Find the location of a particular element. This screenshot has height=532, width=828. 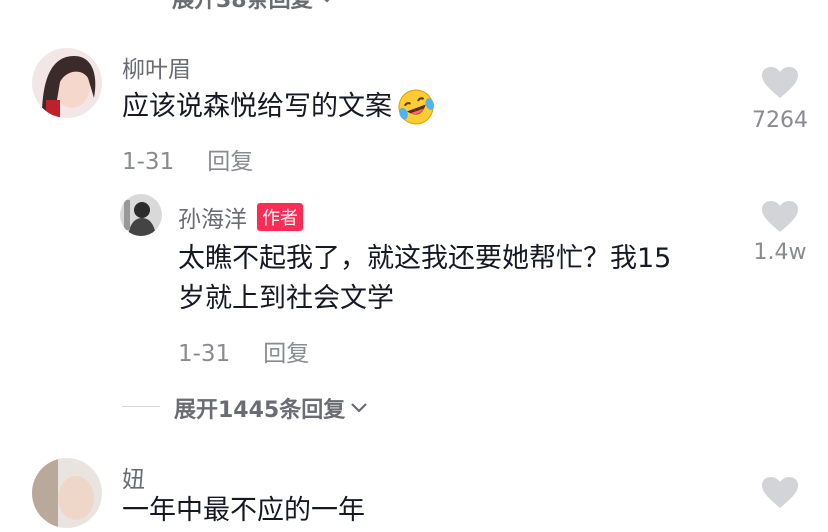

expand-replies-top: 展开38条回复 is located at coordinates (254, 7).